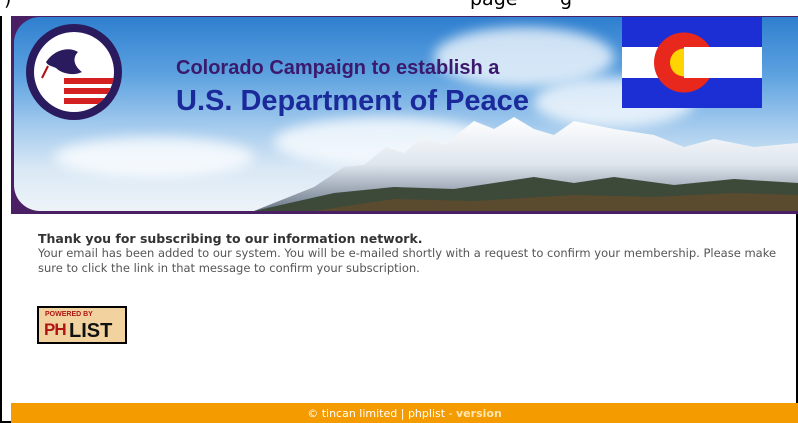 This screenshot has height=423, width=798. I want to click on copyright-text: © tincan limited, so click(352, 413).